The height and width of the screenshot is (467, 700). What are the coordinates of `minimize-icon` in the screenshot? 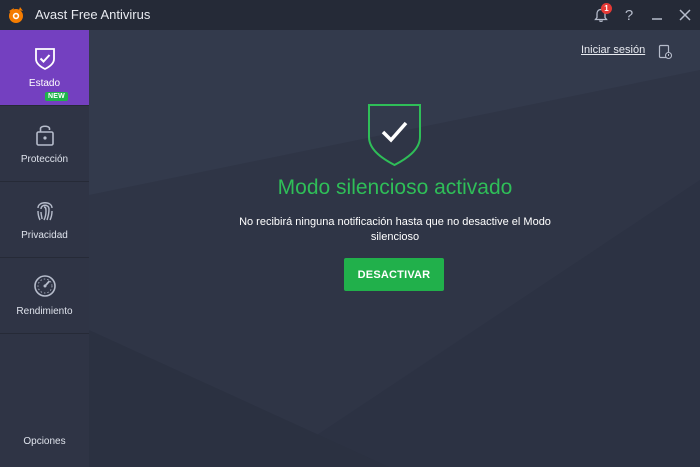 It's located at (657, 19).